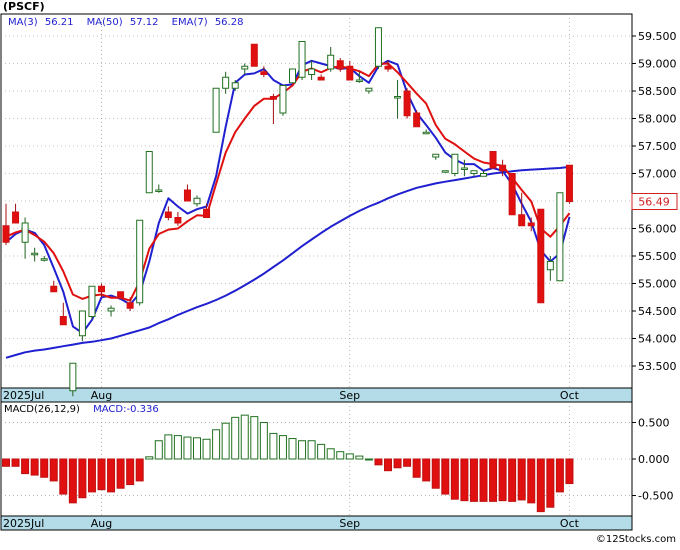  I want to click on chart-title: (PSCF), so click(24, 6).